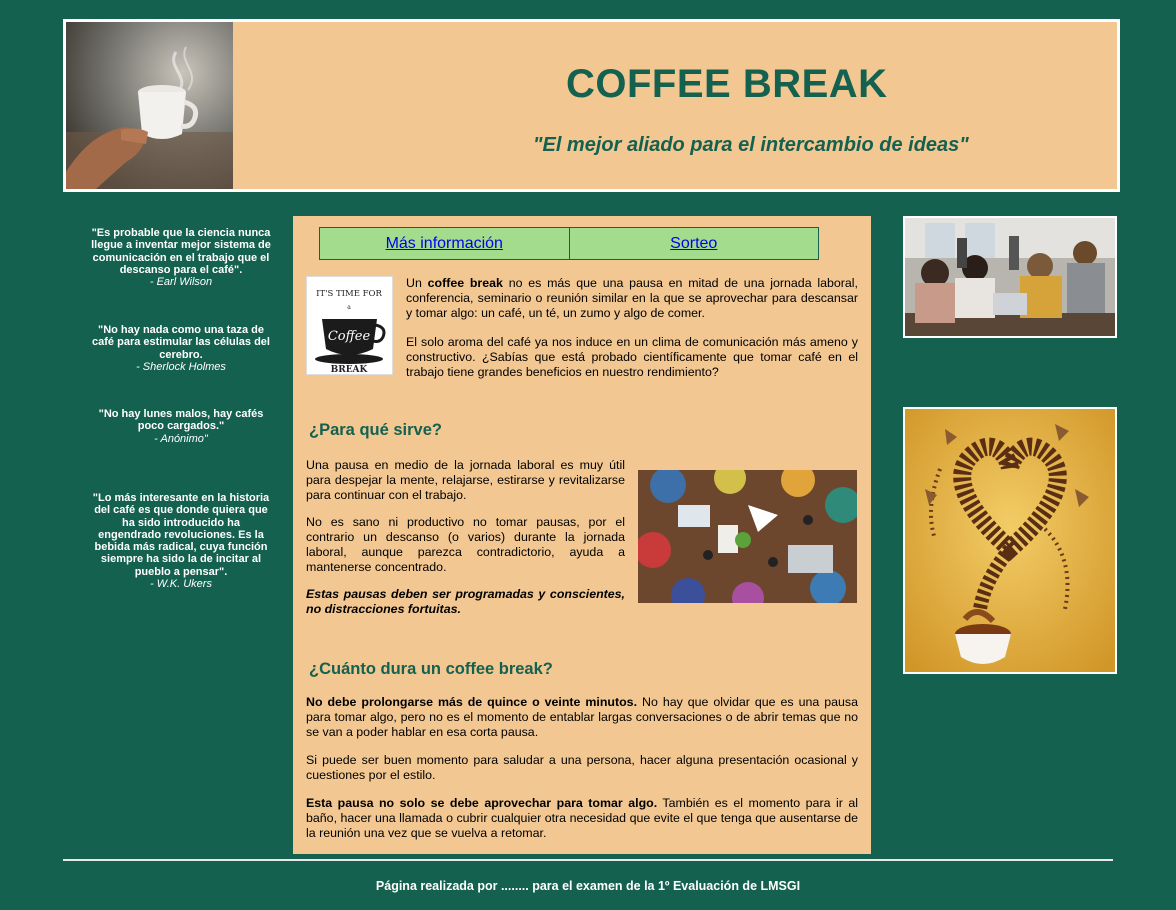 The image size is (1176, 910). I want to click on office-team-image, so click(1010, 277).